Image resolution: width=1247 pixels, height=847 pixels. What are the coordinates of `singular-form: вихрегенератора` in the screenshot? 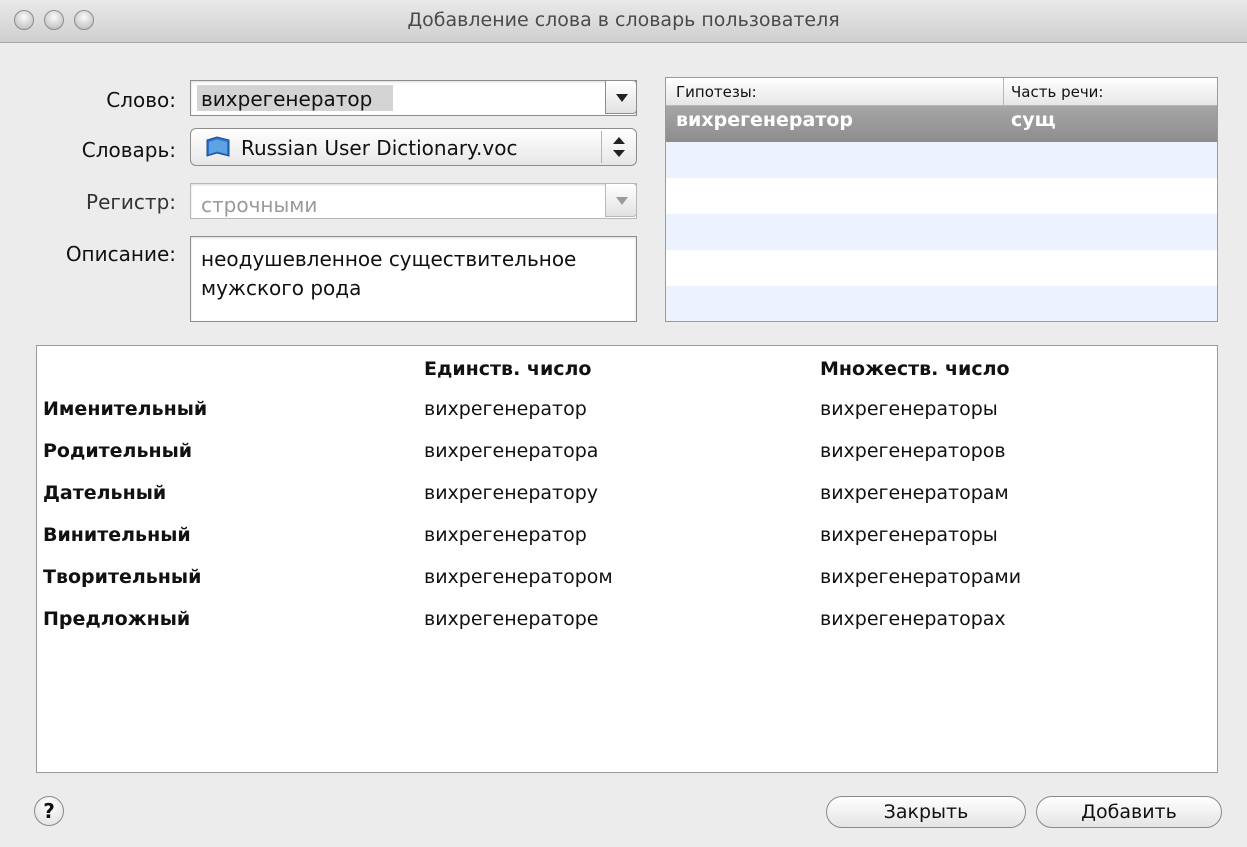 It's located at (511, 451).